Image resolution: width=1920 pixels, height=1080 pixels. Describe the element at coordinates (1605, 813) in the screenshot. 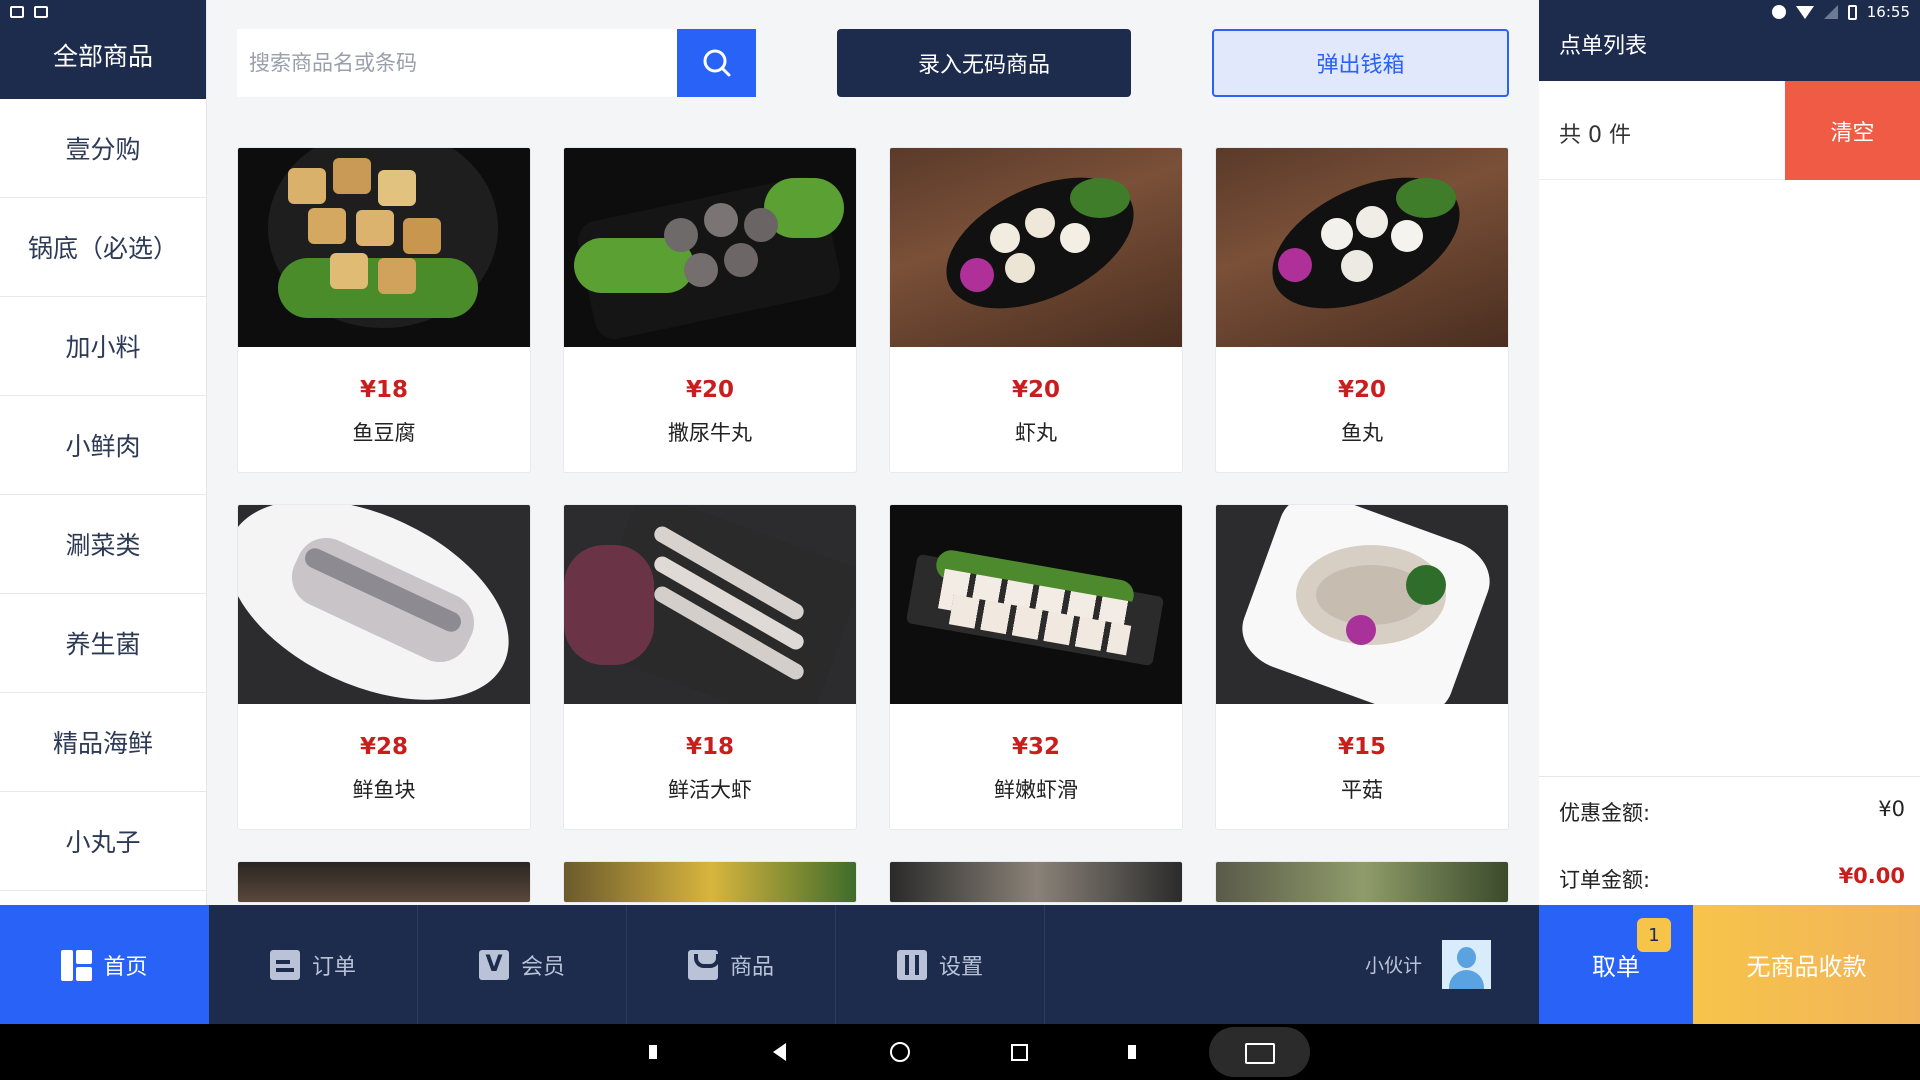

I see `discount-label: 优惠金额:` at that location.